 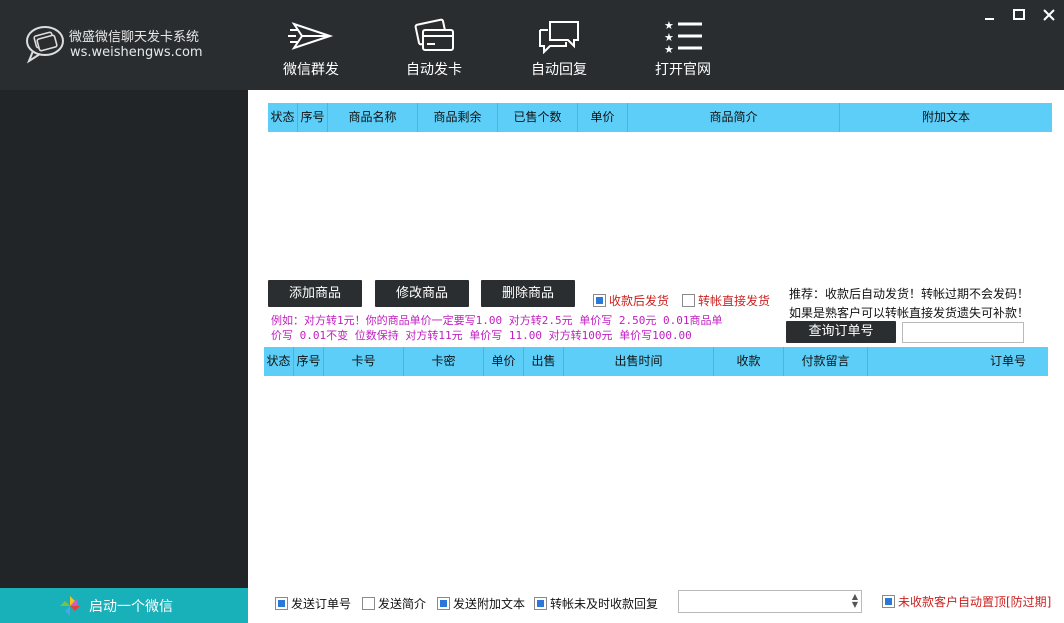 What do you see at coordinates (444, 361) in the screenshot?
I see `col-card-password: 卡密` at bounding box center [444, 361].